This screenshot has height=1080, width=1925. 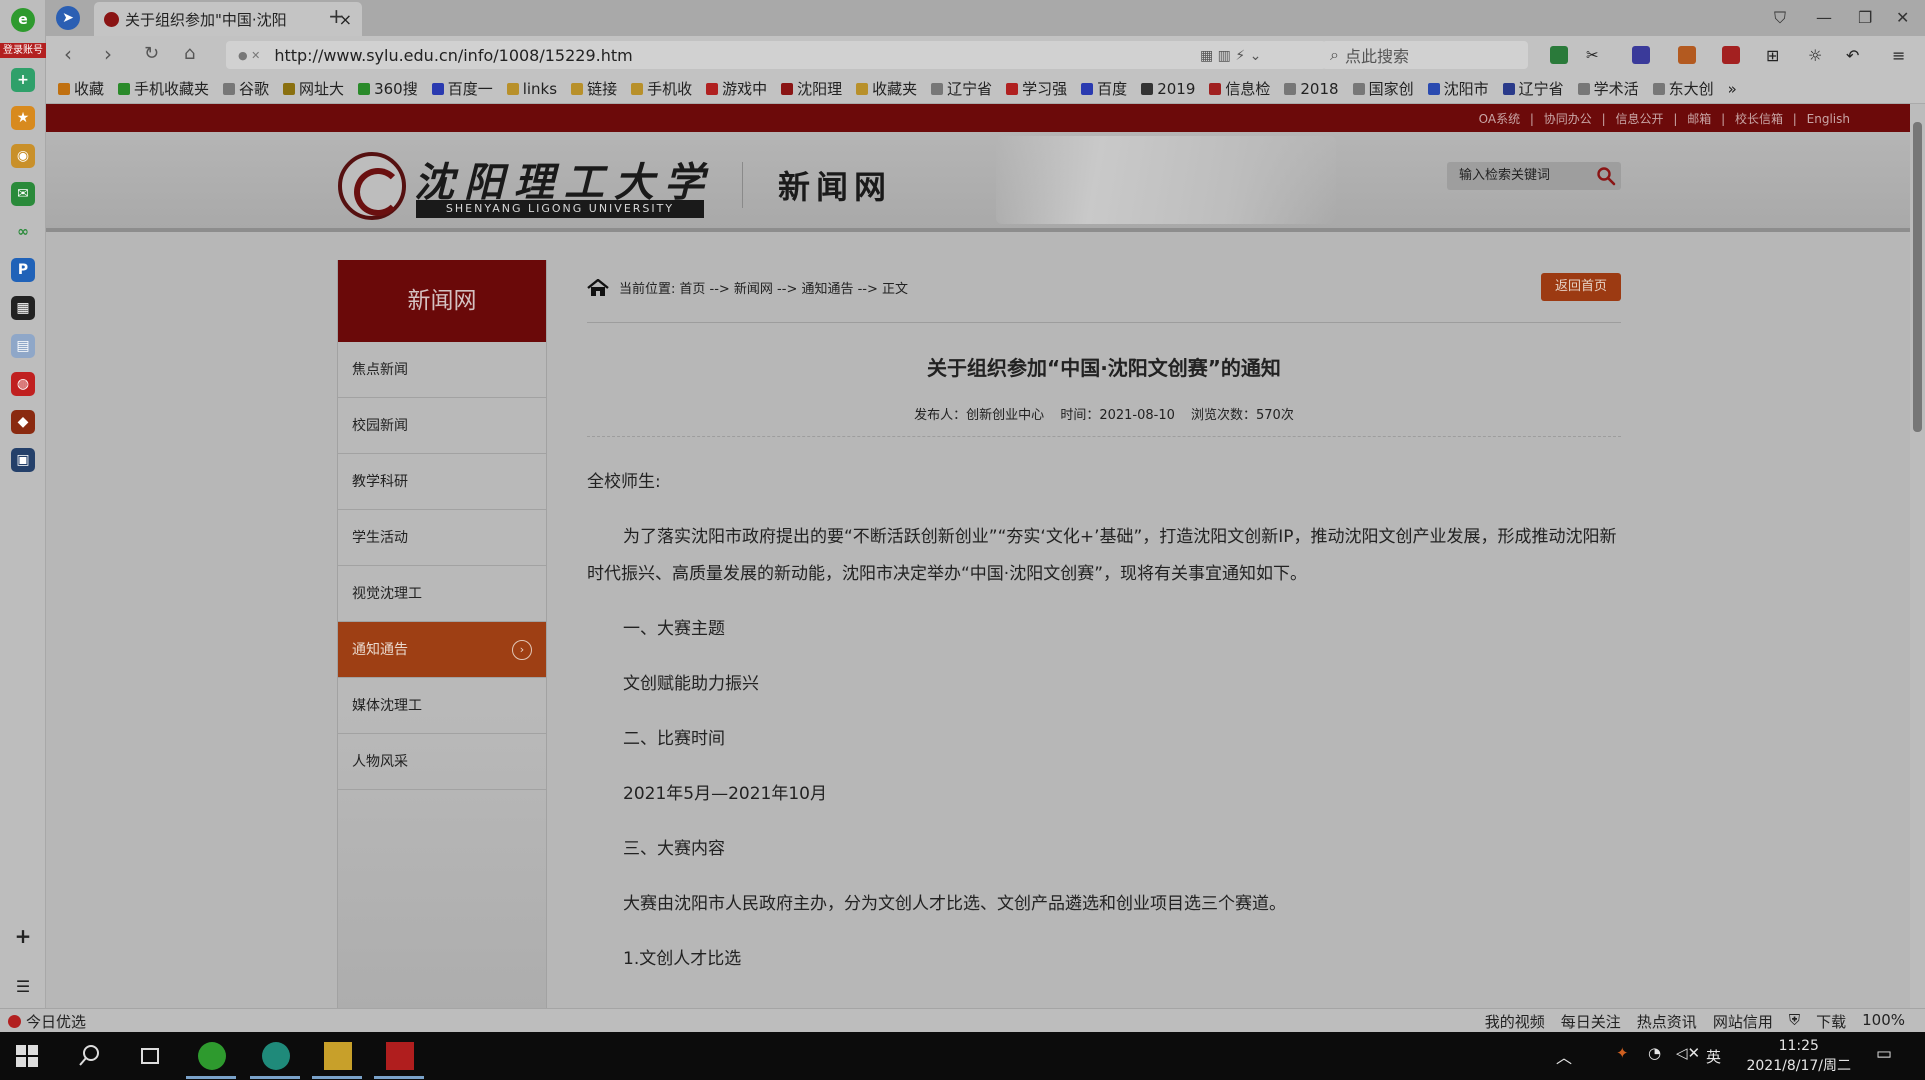 What do you see at coordinates (27, 1056) in the screenshot?
I see `windows-start-icon` at bounding box center [27, 1056].